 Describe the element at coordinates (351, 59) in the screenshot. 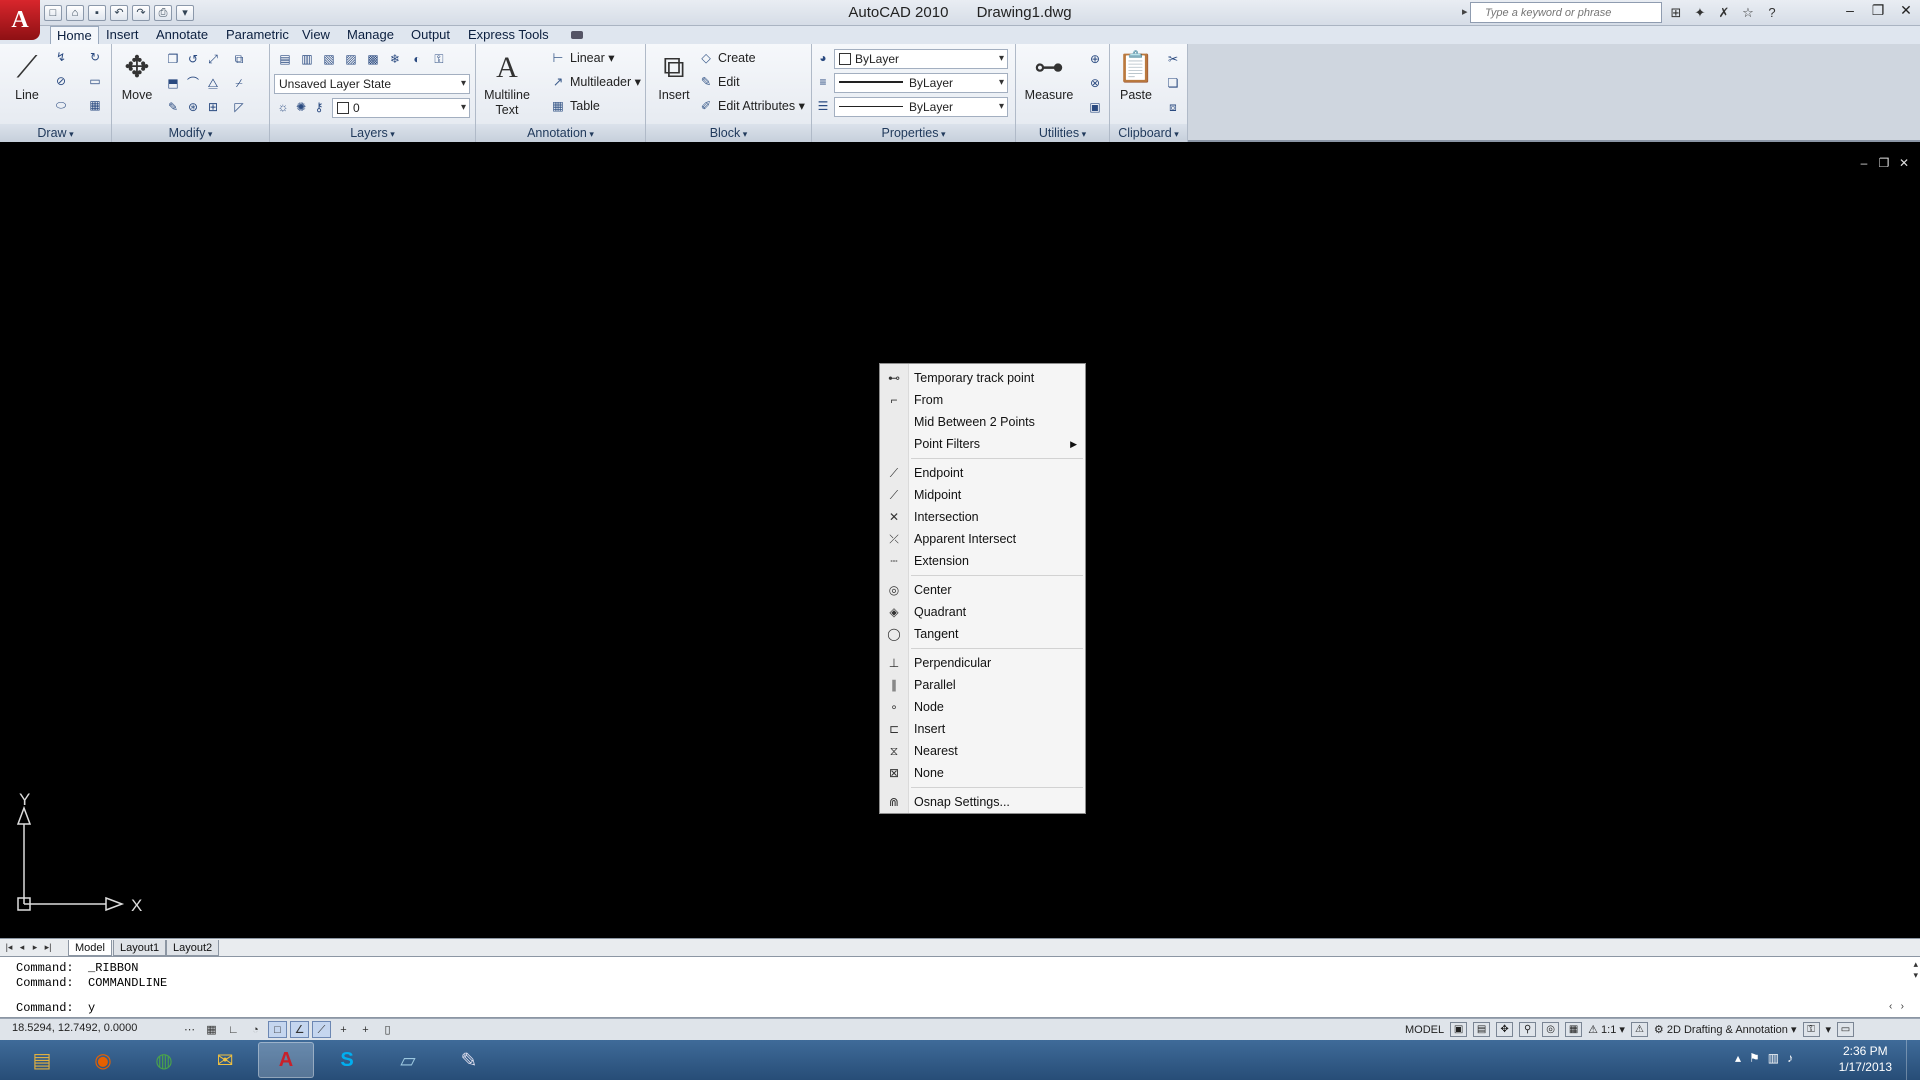

I see `layer-isolate-icon: ▨` at that location.